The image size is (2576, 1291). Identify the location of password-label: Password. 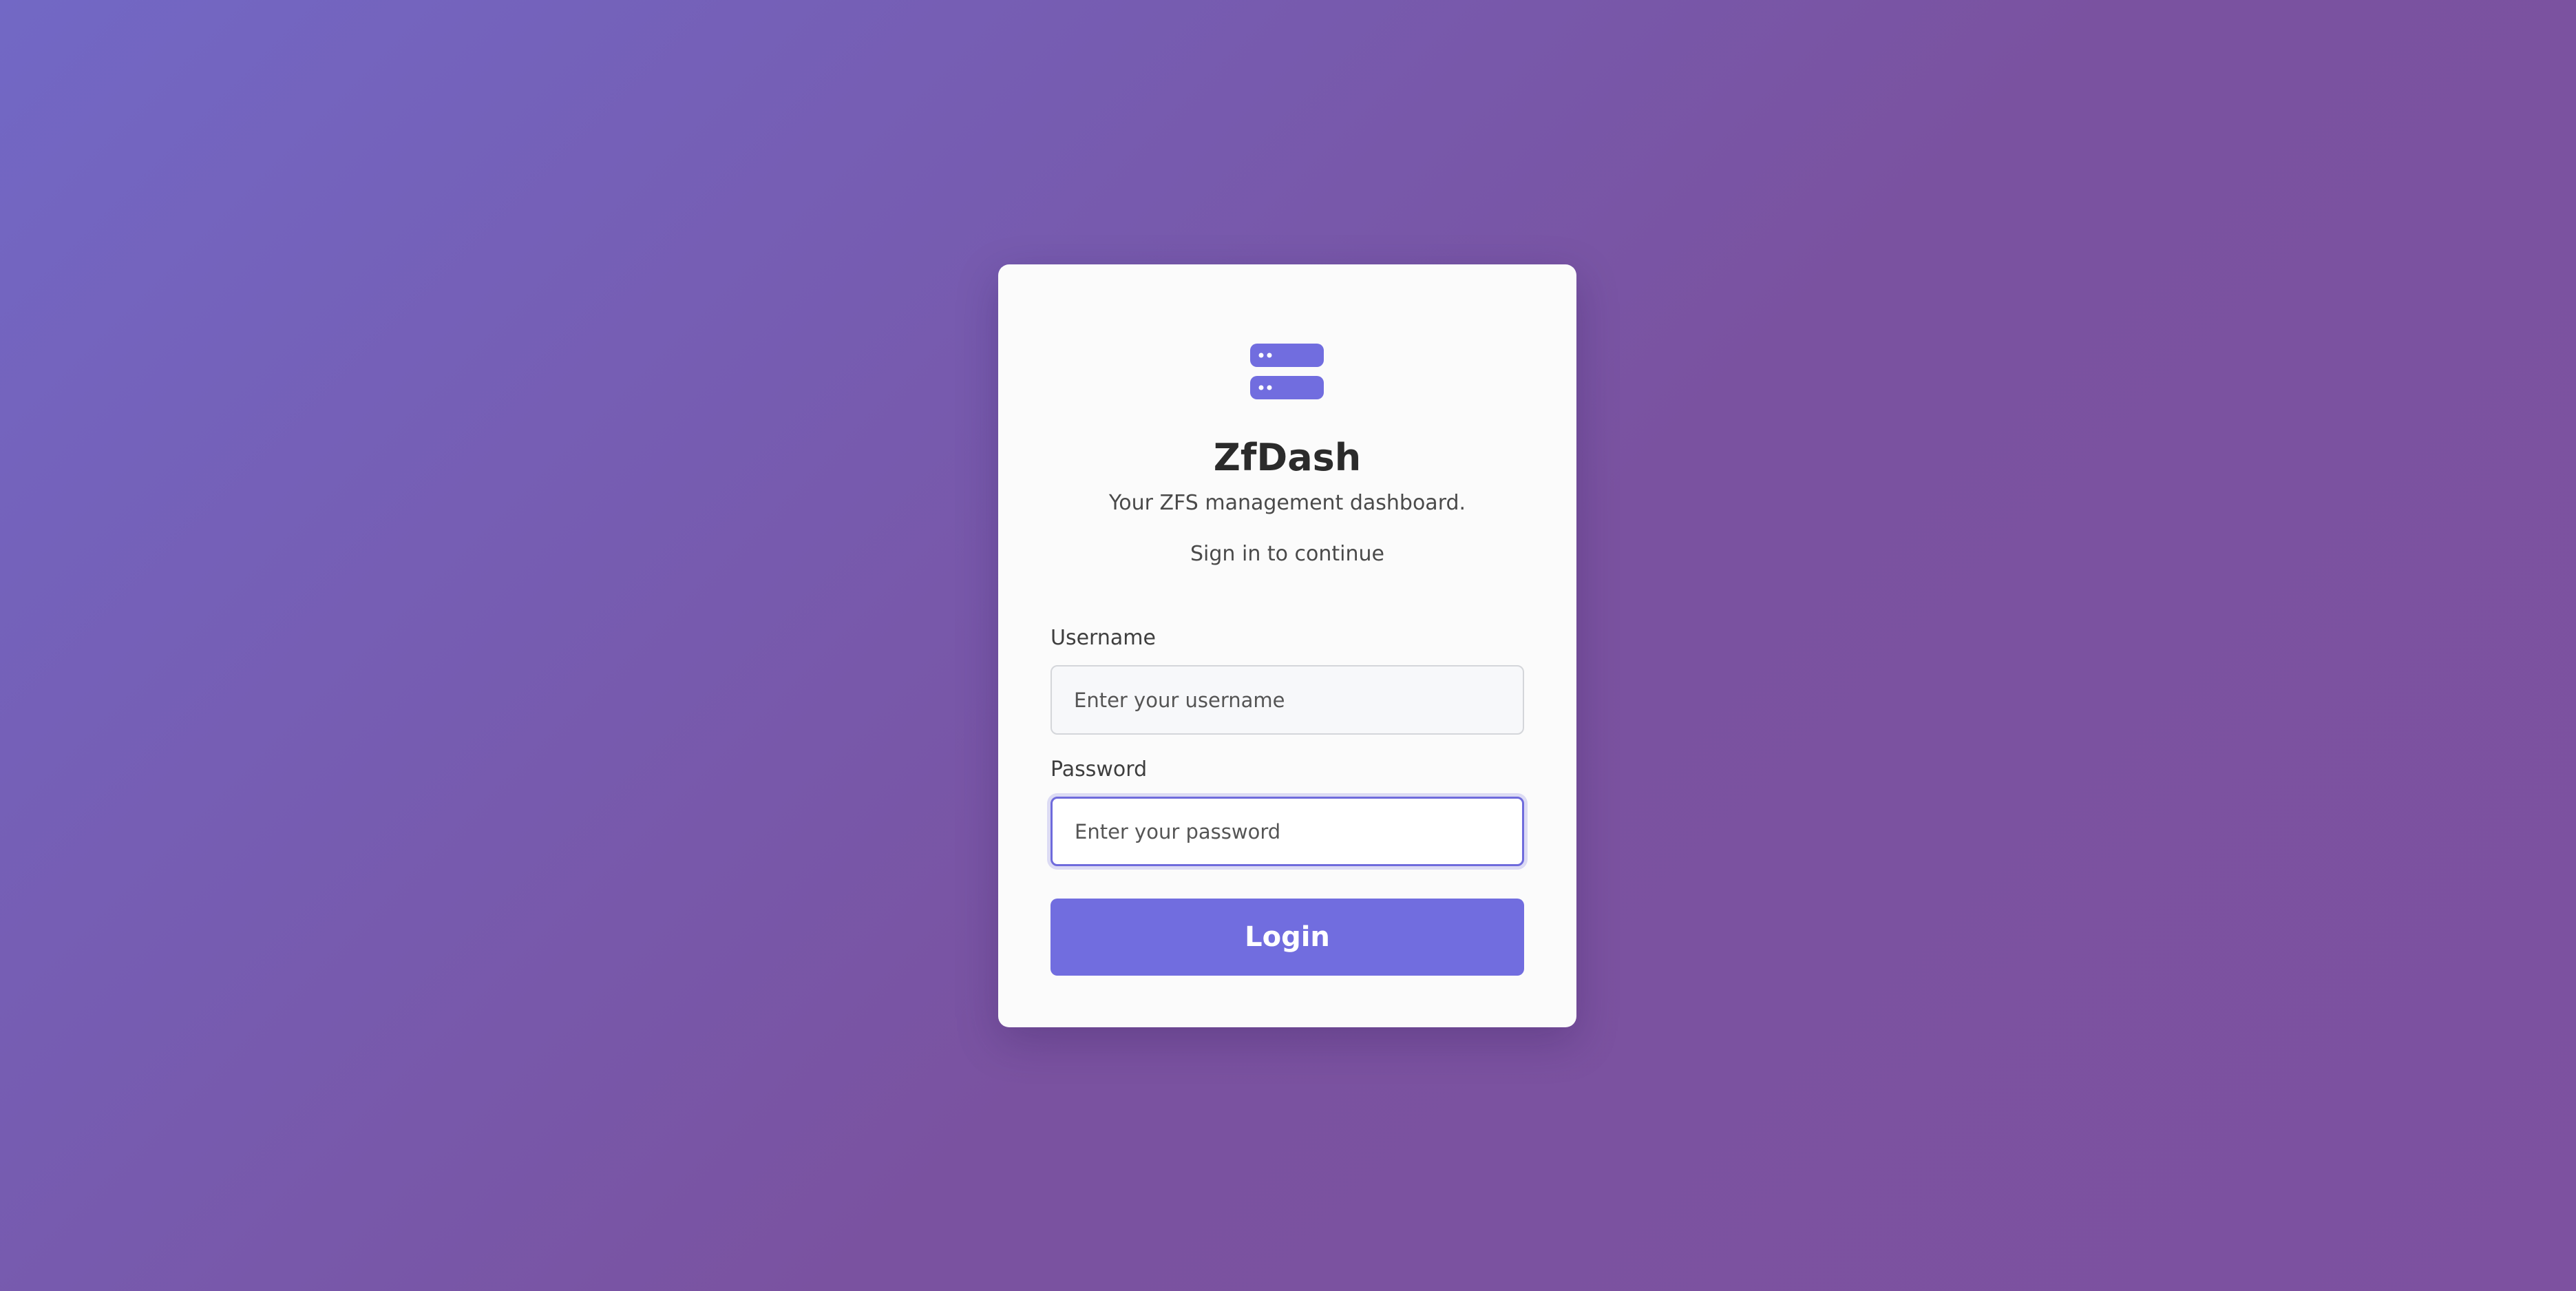
(1099, 769).